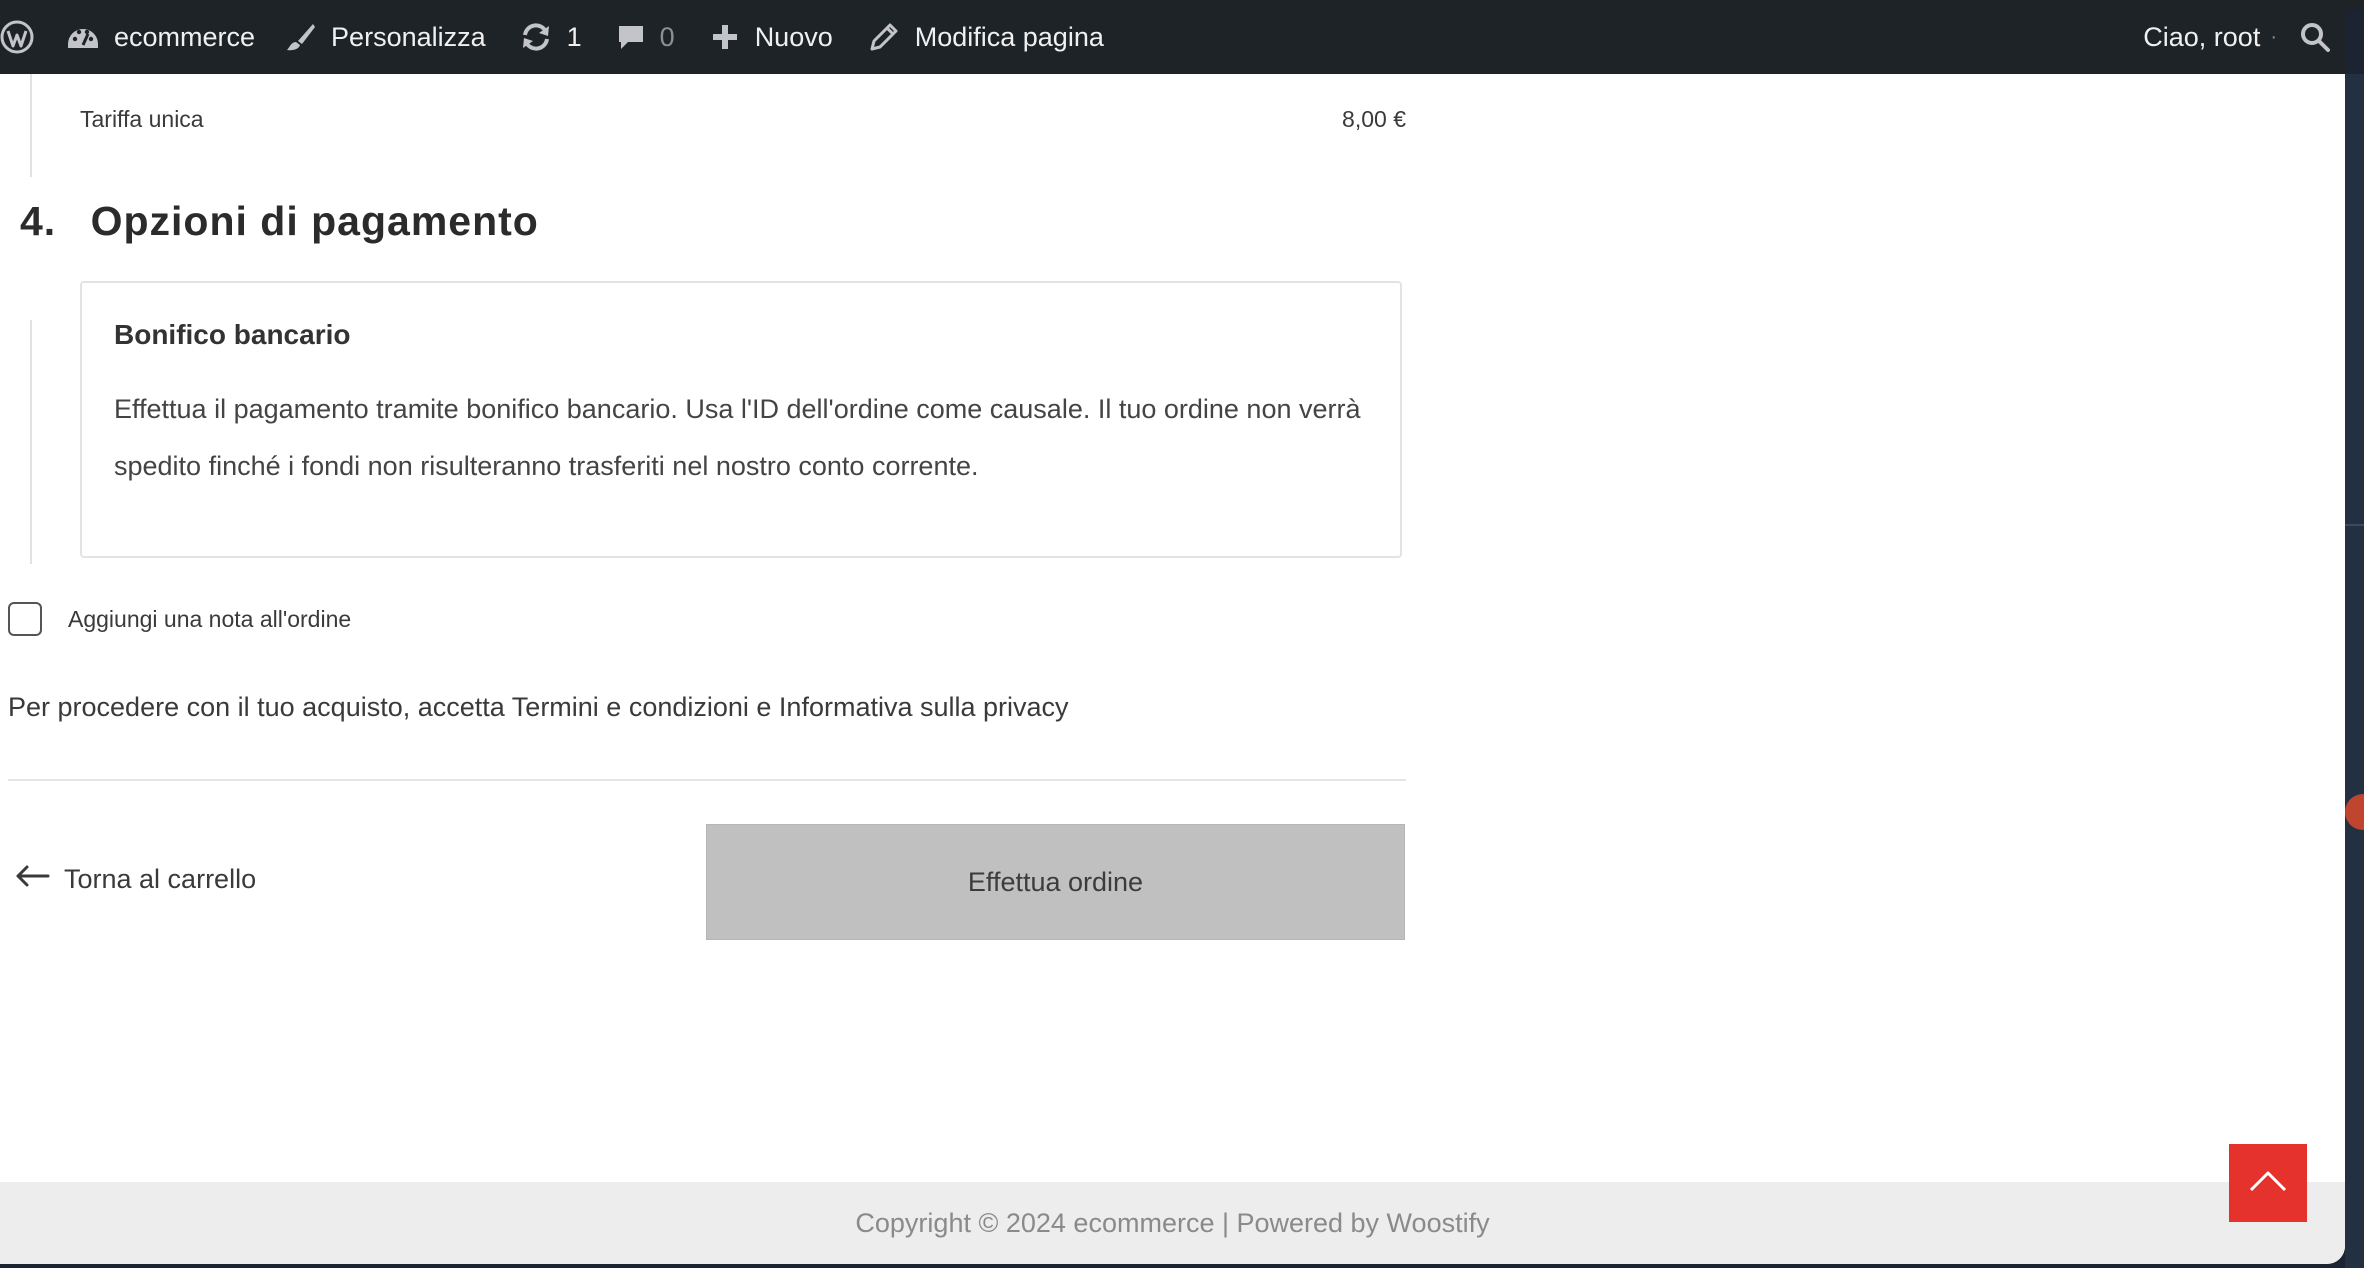 This screenshot has width=2364, height=1268. What do you see at coordinates (232, 334) in the screenshot?
I see `payment-method-title: Bonifico bancario` at bounding box center [232, 334].